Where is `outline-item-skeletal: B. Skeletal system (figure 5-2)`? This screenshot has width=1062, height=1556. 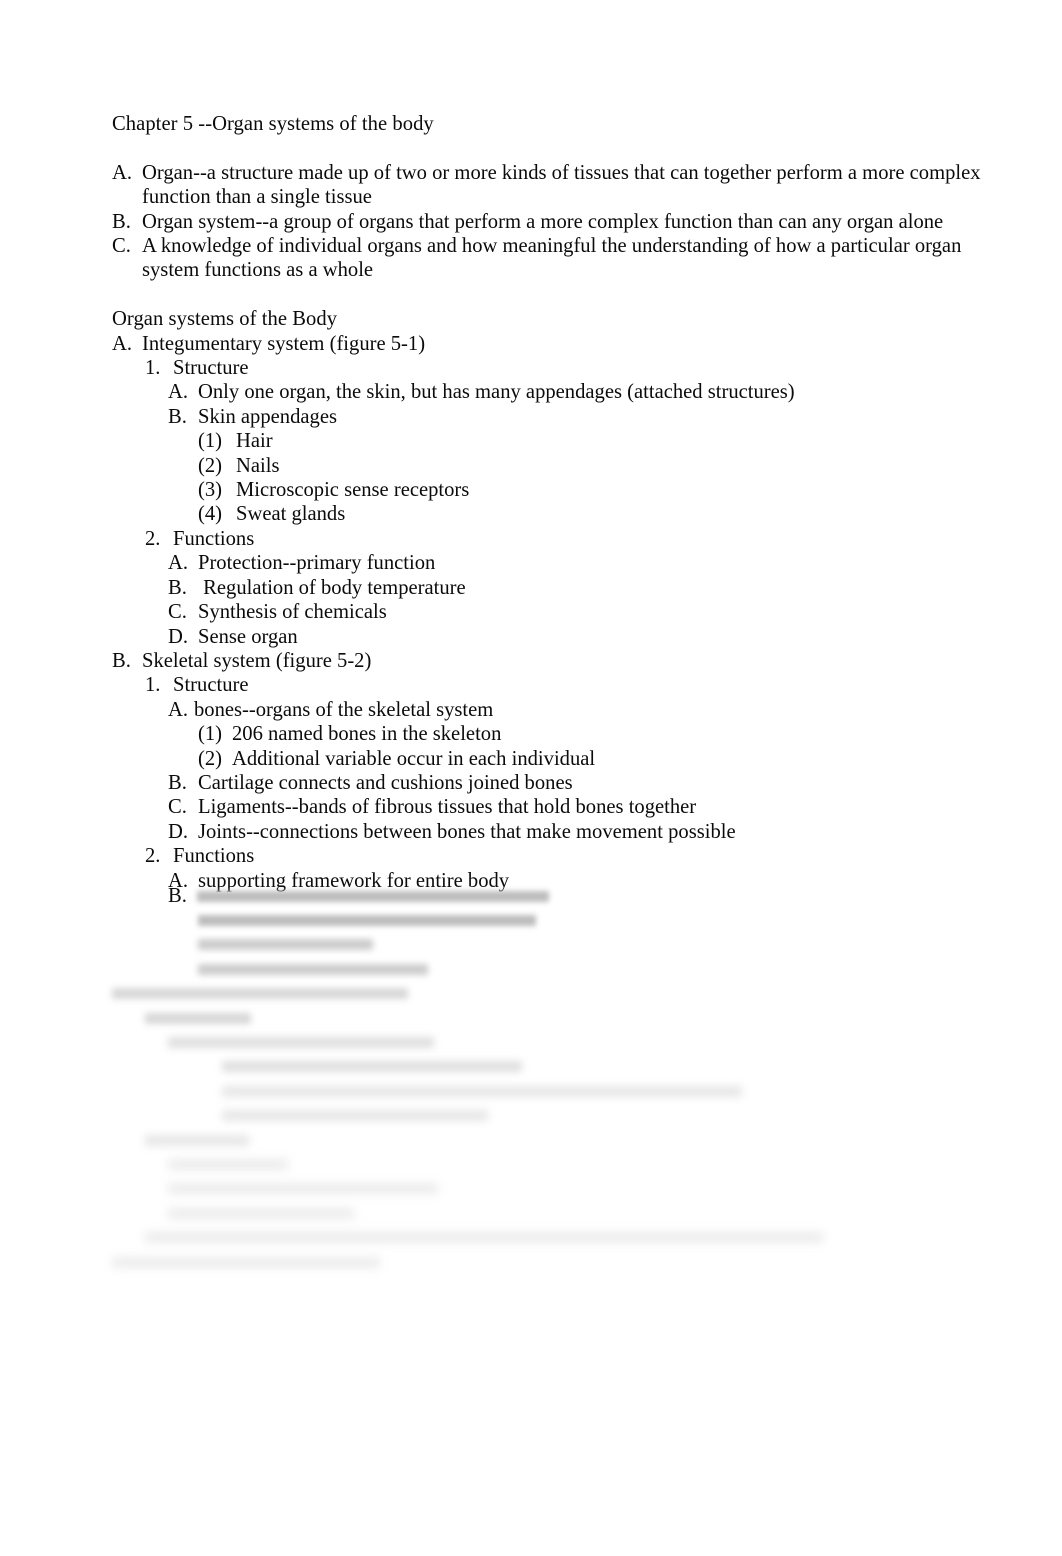 outline-item-skeletal: B. Skeletal system (figure 5-2) is located at coordinates (552, 661).